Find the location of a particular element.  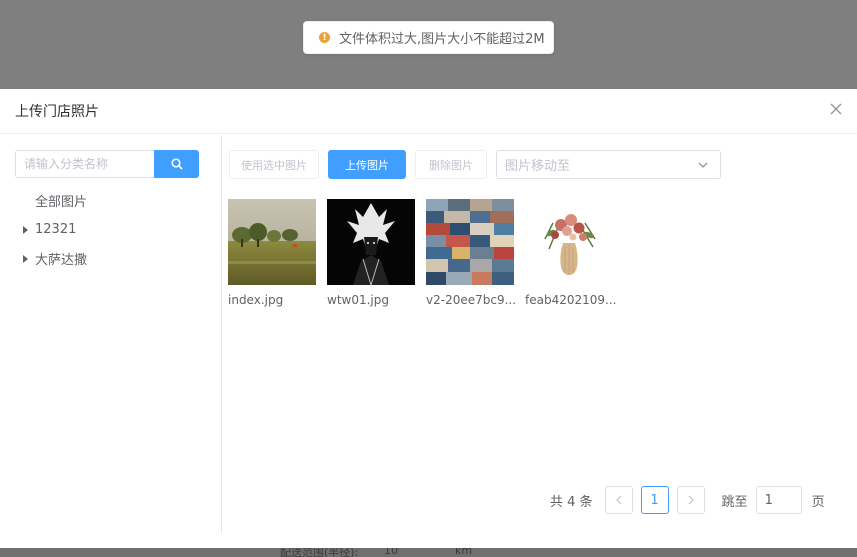

image-card: wtw01.jpg is located at coordinates (371, 253).